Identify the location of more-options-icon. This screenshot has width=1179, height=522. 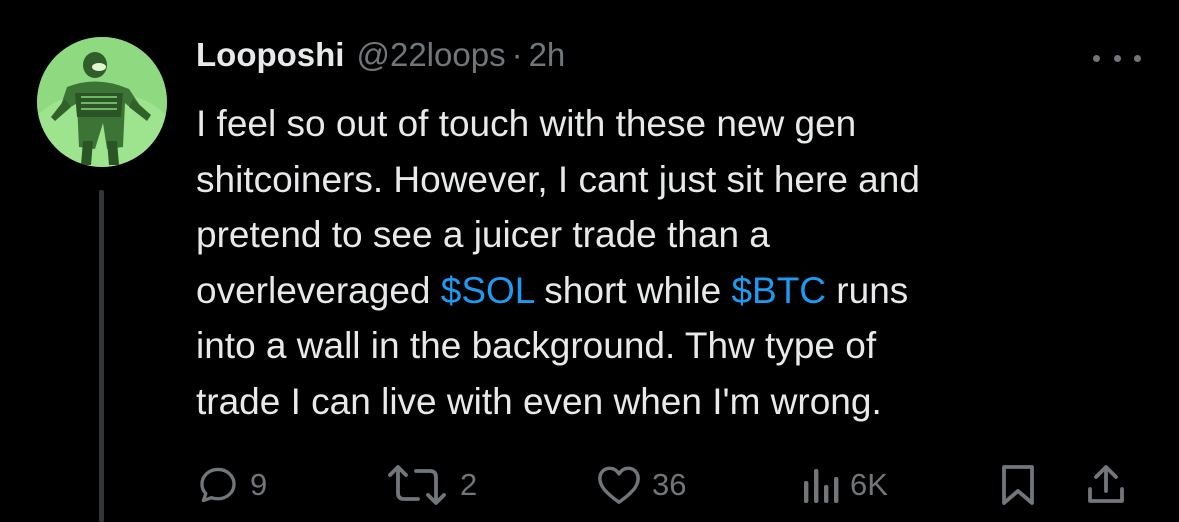
(1117, 58).